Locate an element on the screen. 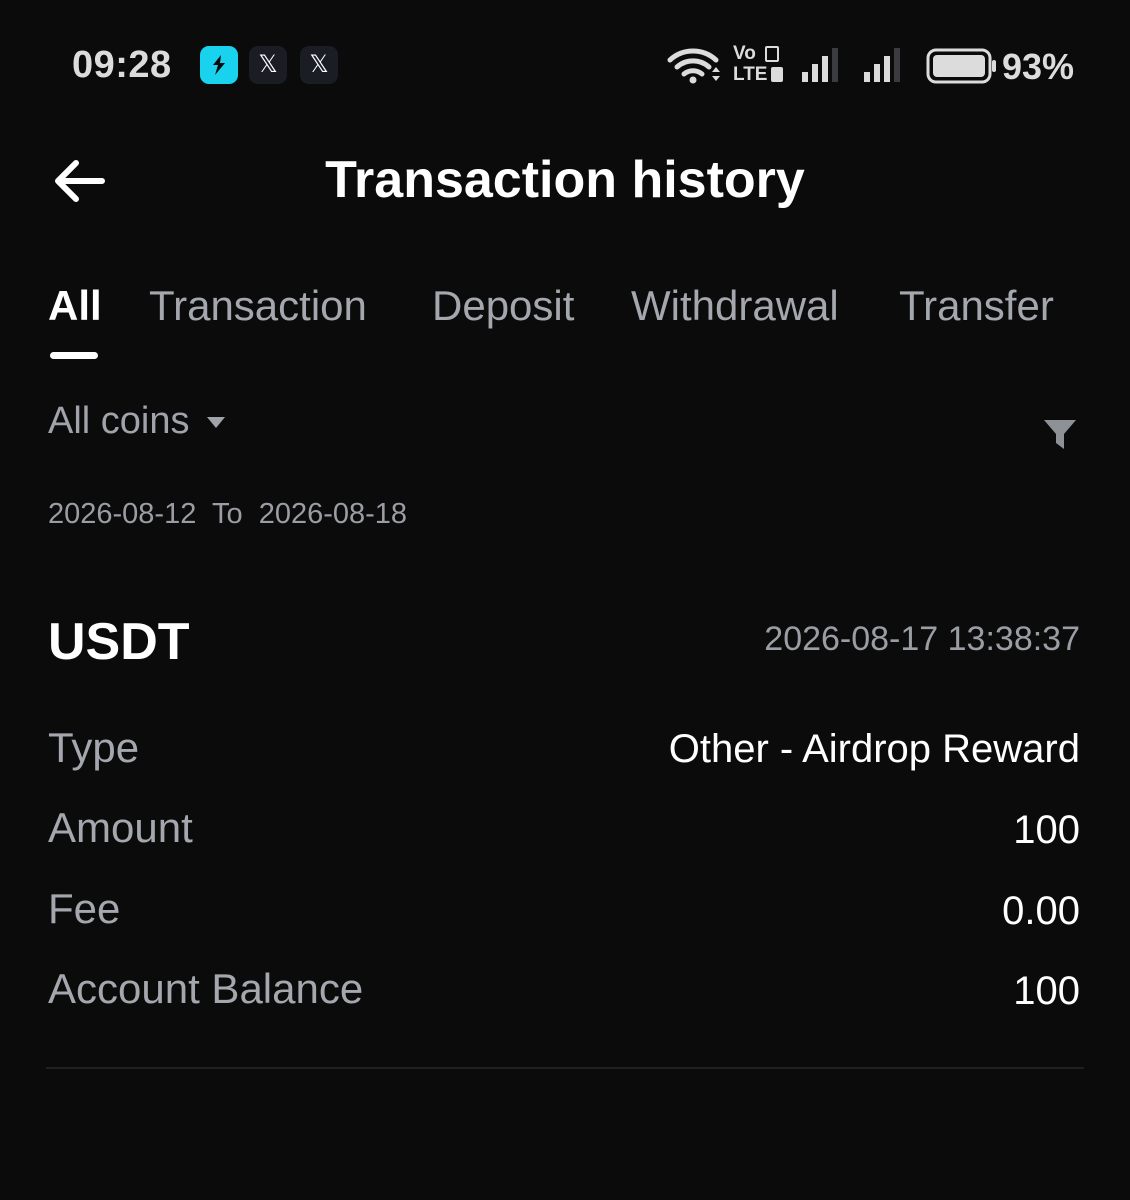  coin-selector: All coins is located at coordinates (137, 421).